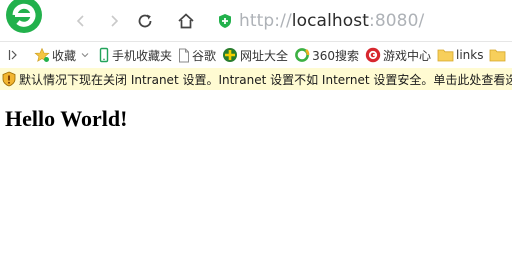  I want to click on phone-icon, so click(104, 55).